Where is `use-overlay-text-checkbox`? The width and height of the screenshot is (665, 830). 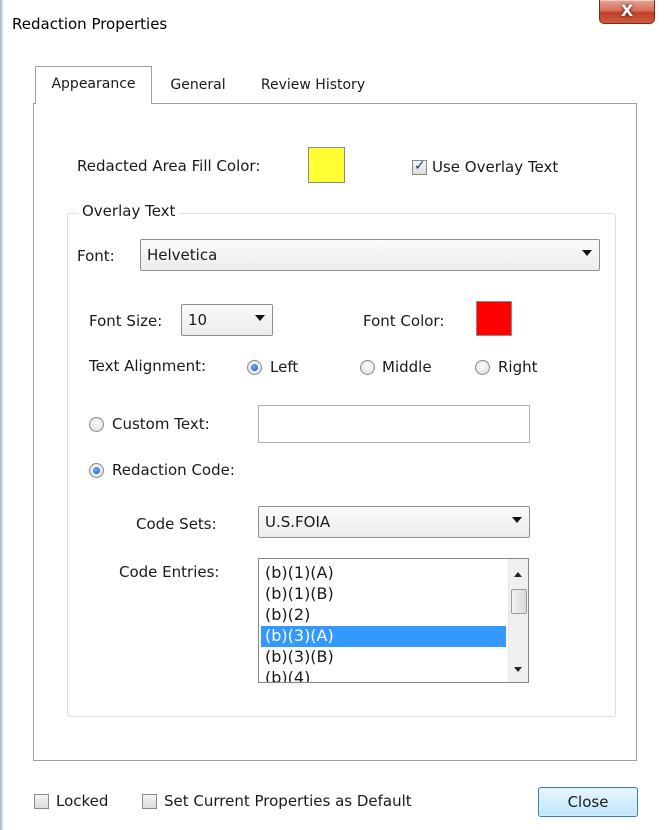 use-overlay-text-checkbox is located at coordinates (419, 166).